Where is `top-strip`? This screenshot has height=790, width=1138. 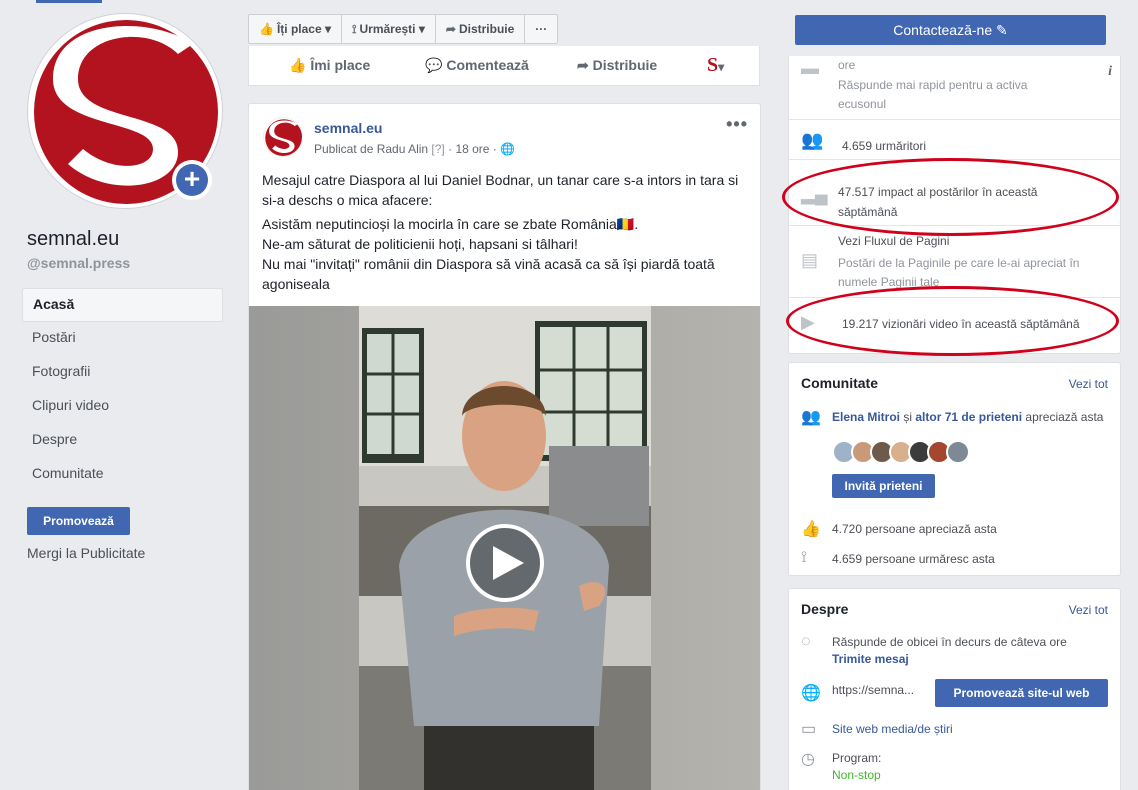 top-strip is located at coordinates (69, 1).